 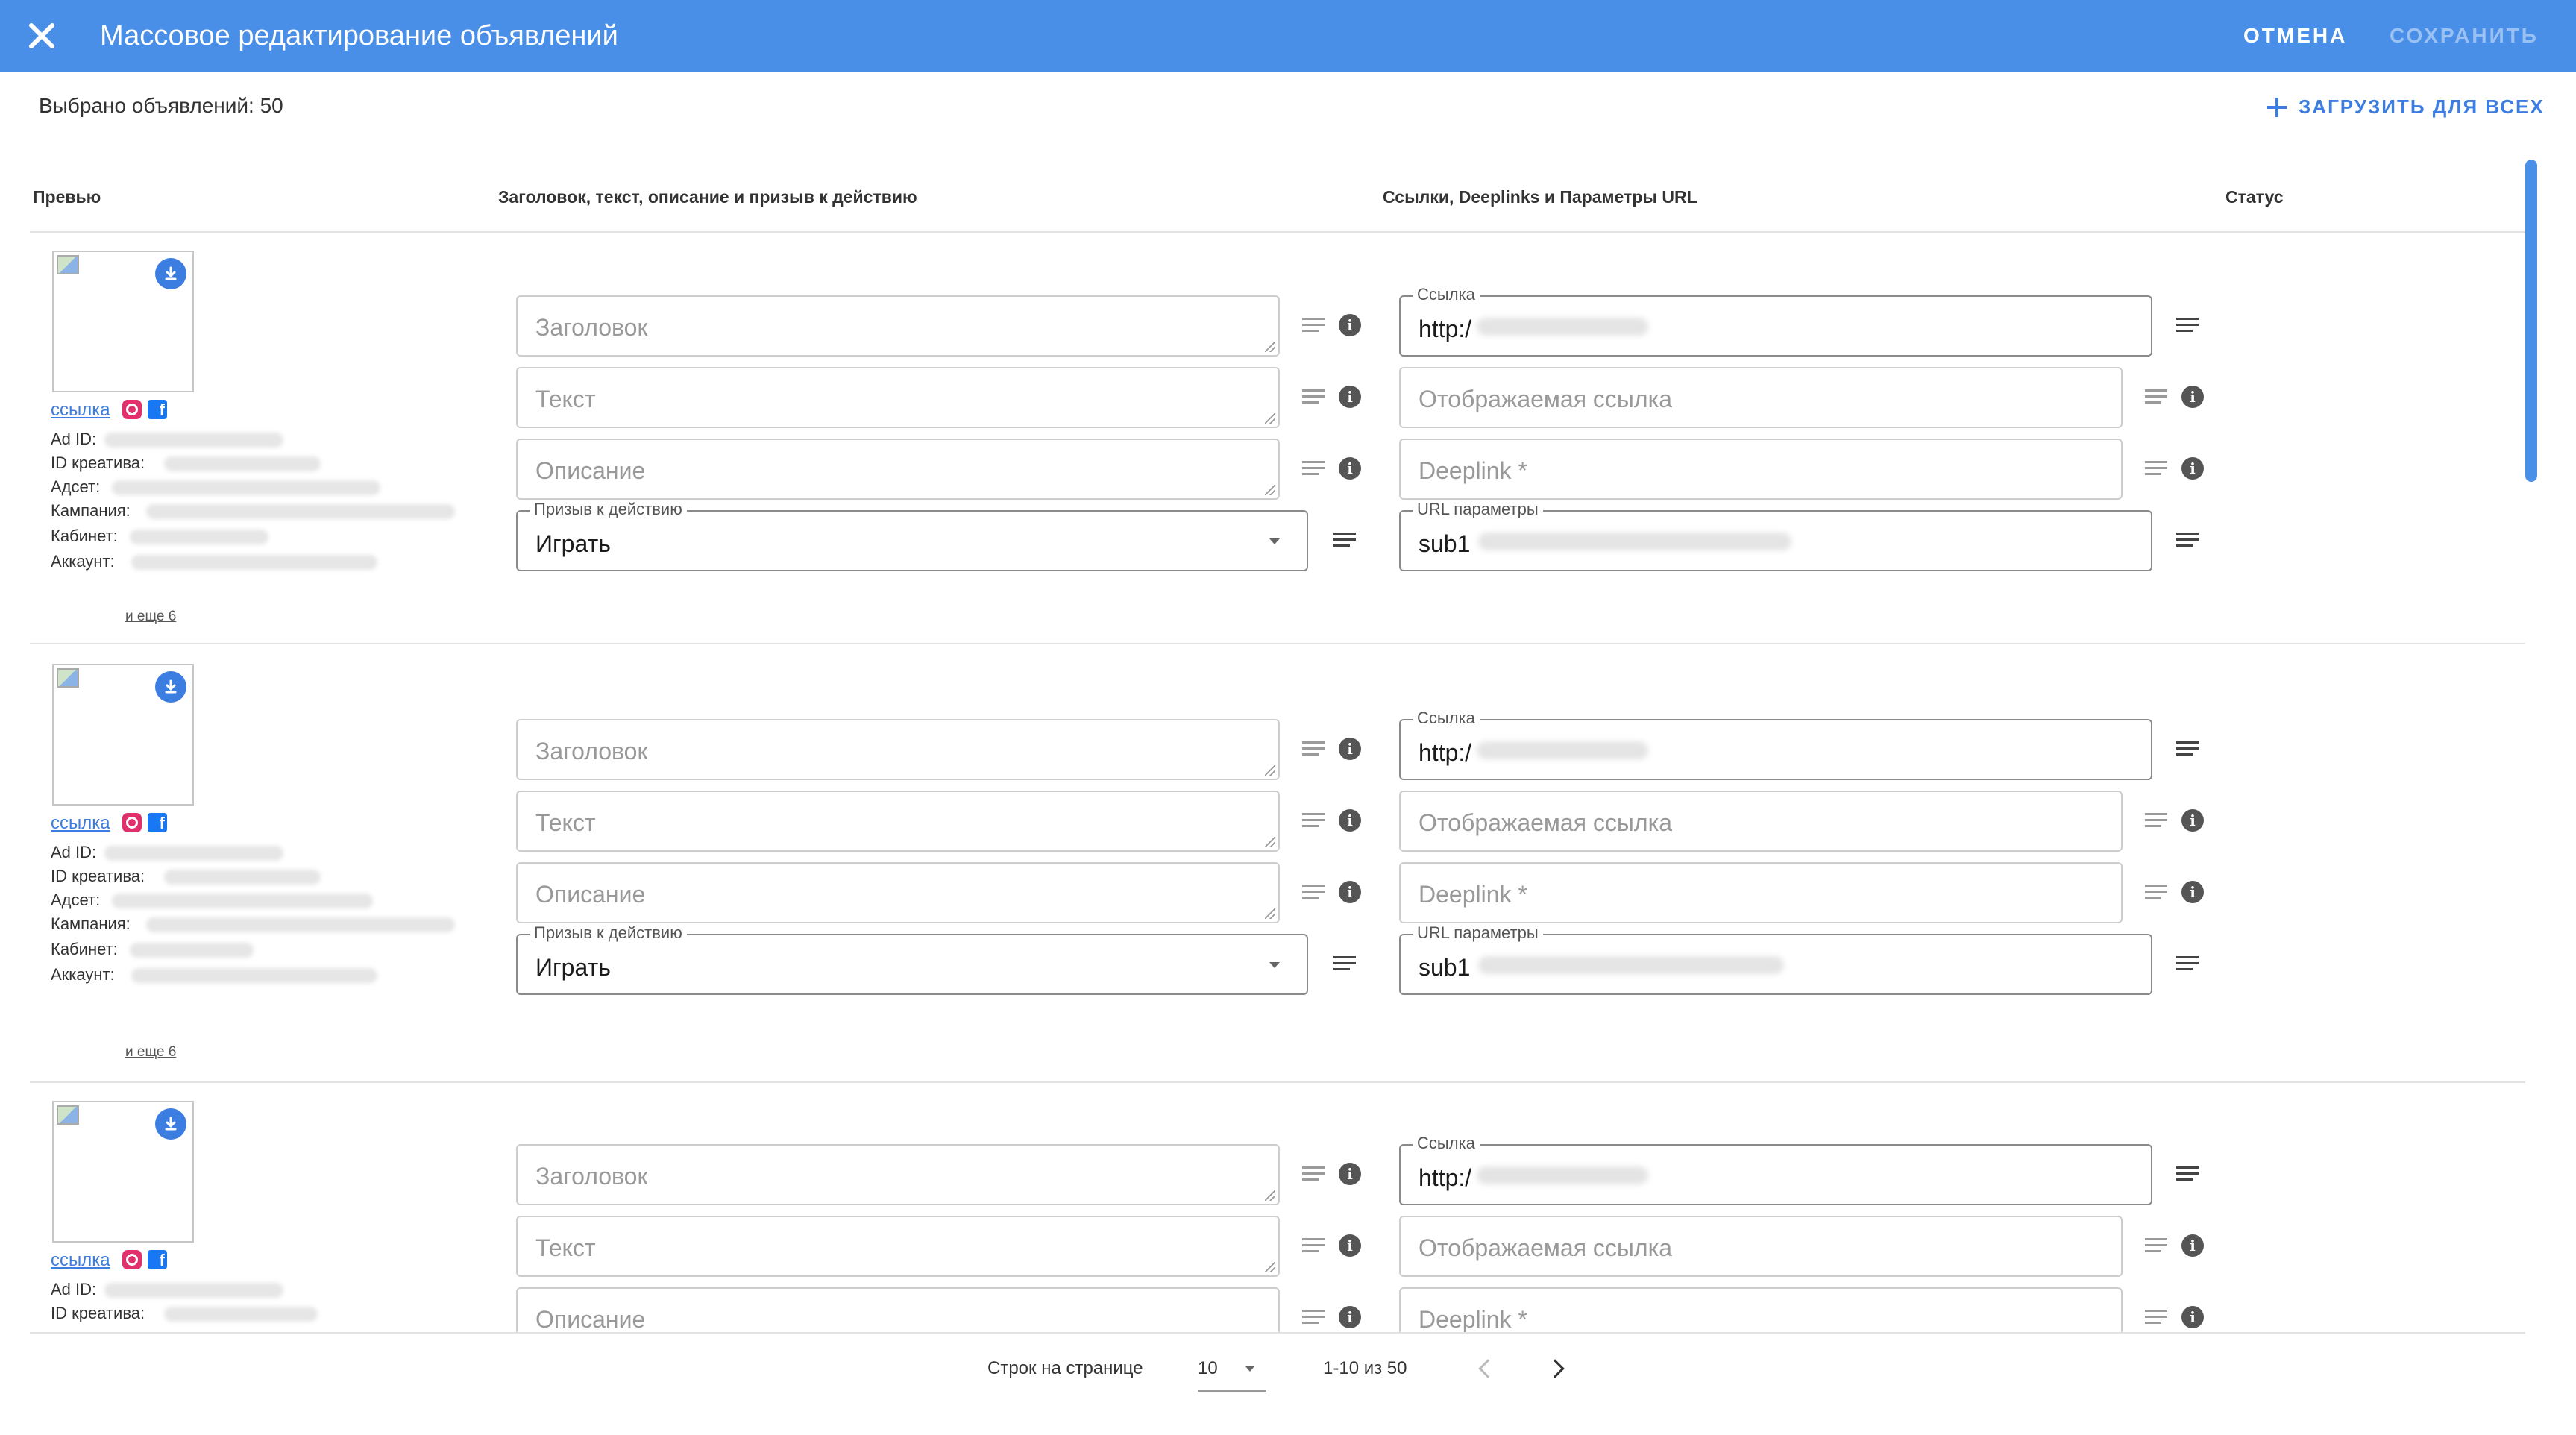 What do you see at coordinates (898, 1246) in the screenshot?
I see `text-input: Текст` at bounding box center [898, 1246].